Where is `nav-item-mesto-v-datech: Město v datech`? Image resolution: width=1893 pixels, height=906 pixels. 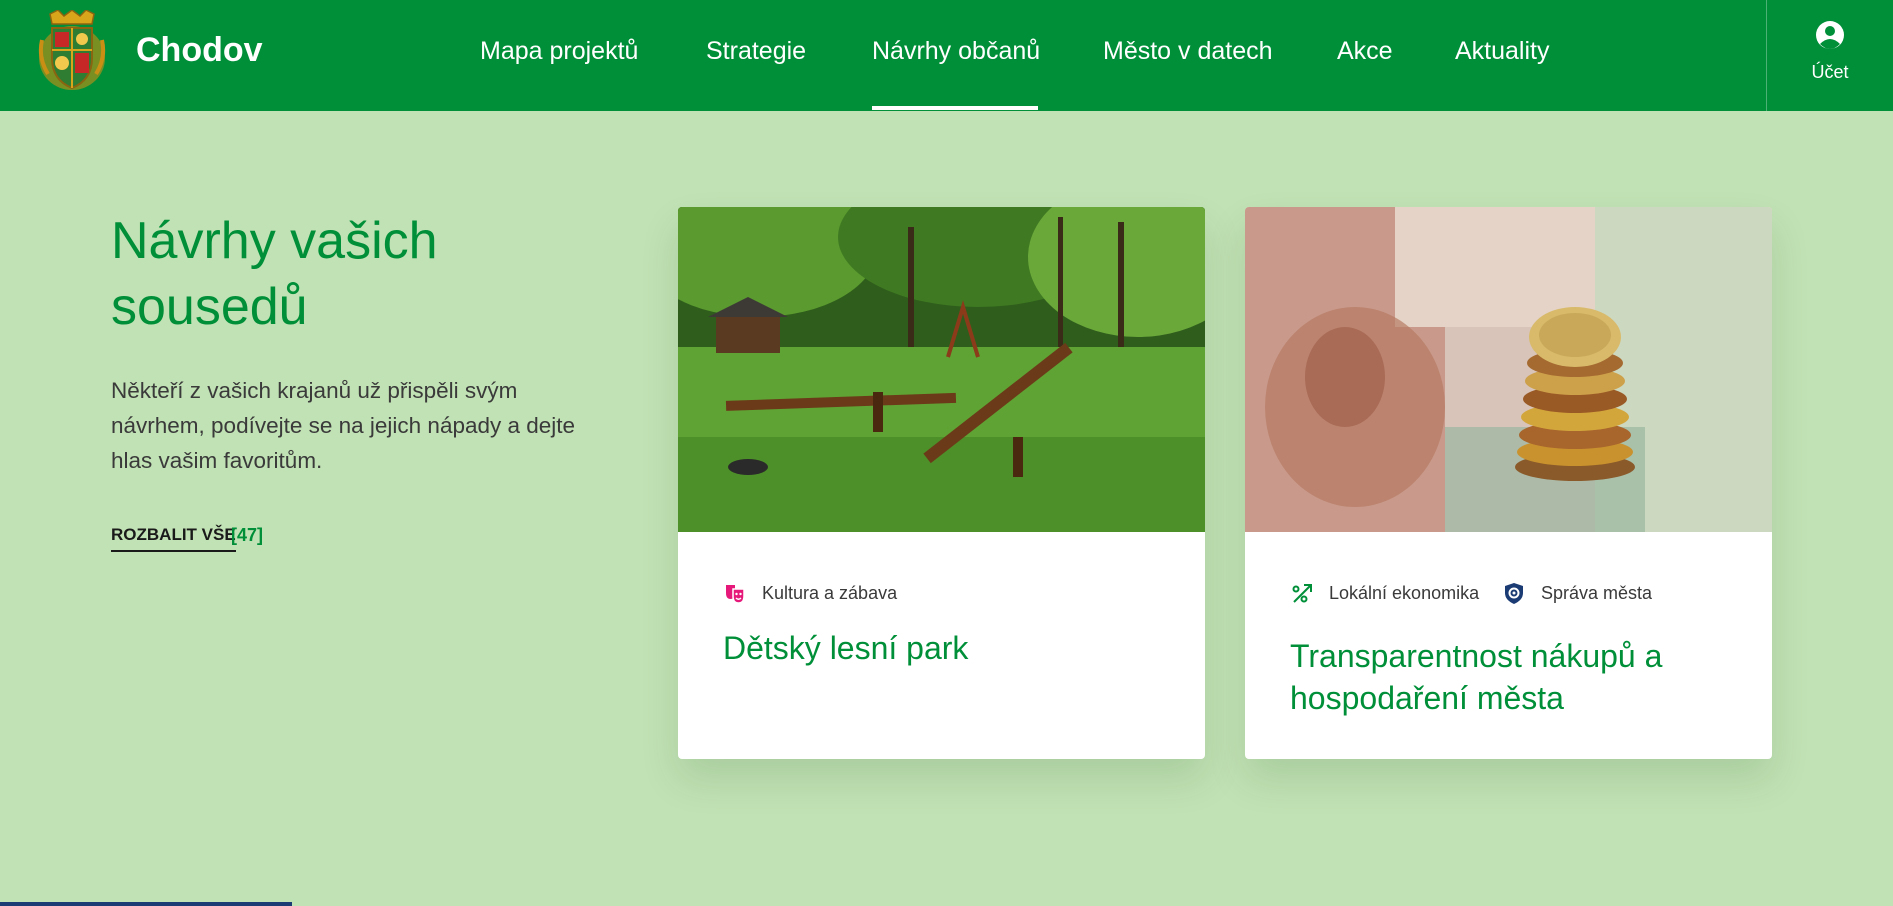
nav-item-mesto-v-datech: Město v datech is located at coordinates (1188, 51).